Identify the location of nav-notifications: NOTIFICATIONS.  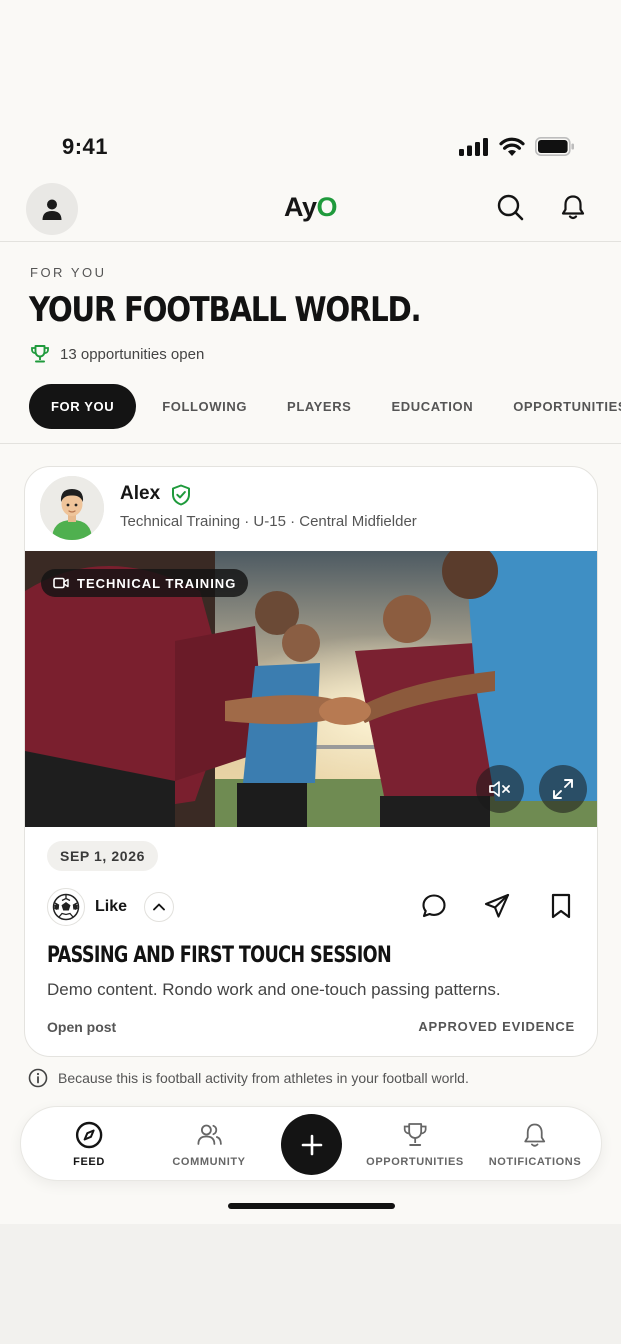
(535, 1144).